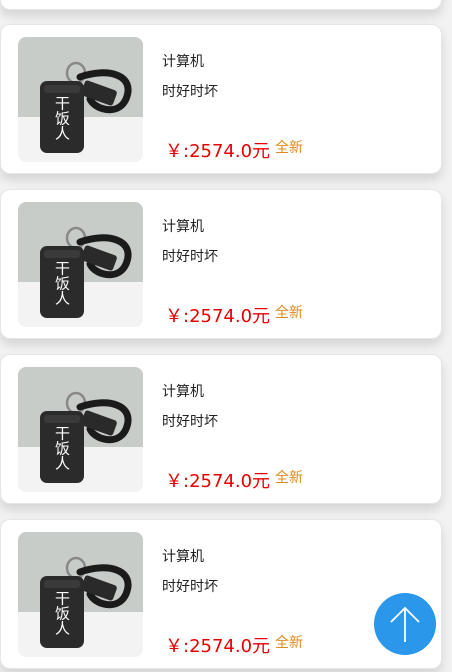  Describe the element at coordinates (221, 5) in the screenshot. I see `product-card-partial` at that location.